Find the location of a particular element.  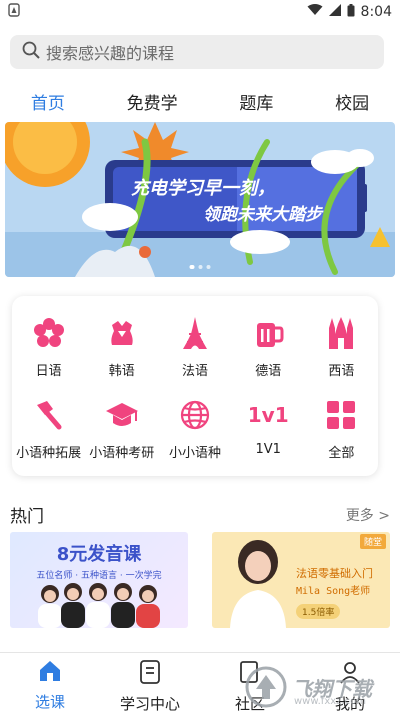

course-title: 法语零基础入门 is located at coordinates (334, 573).